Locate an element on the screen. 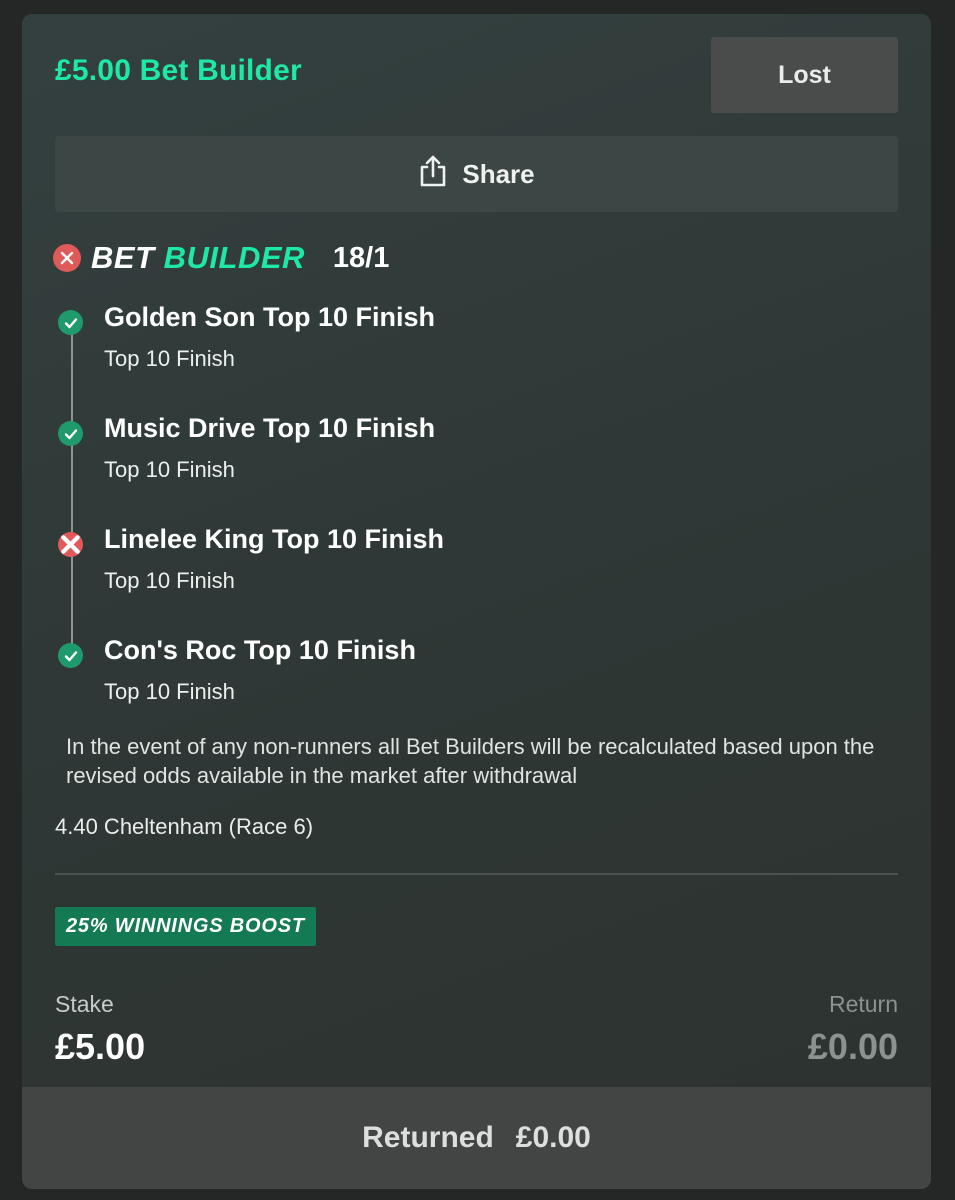  leg-name: Con's Roc Top 10 Finish is located at coordinates (260, 650).